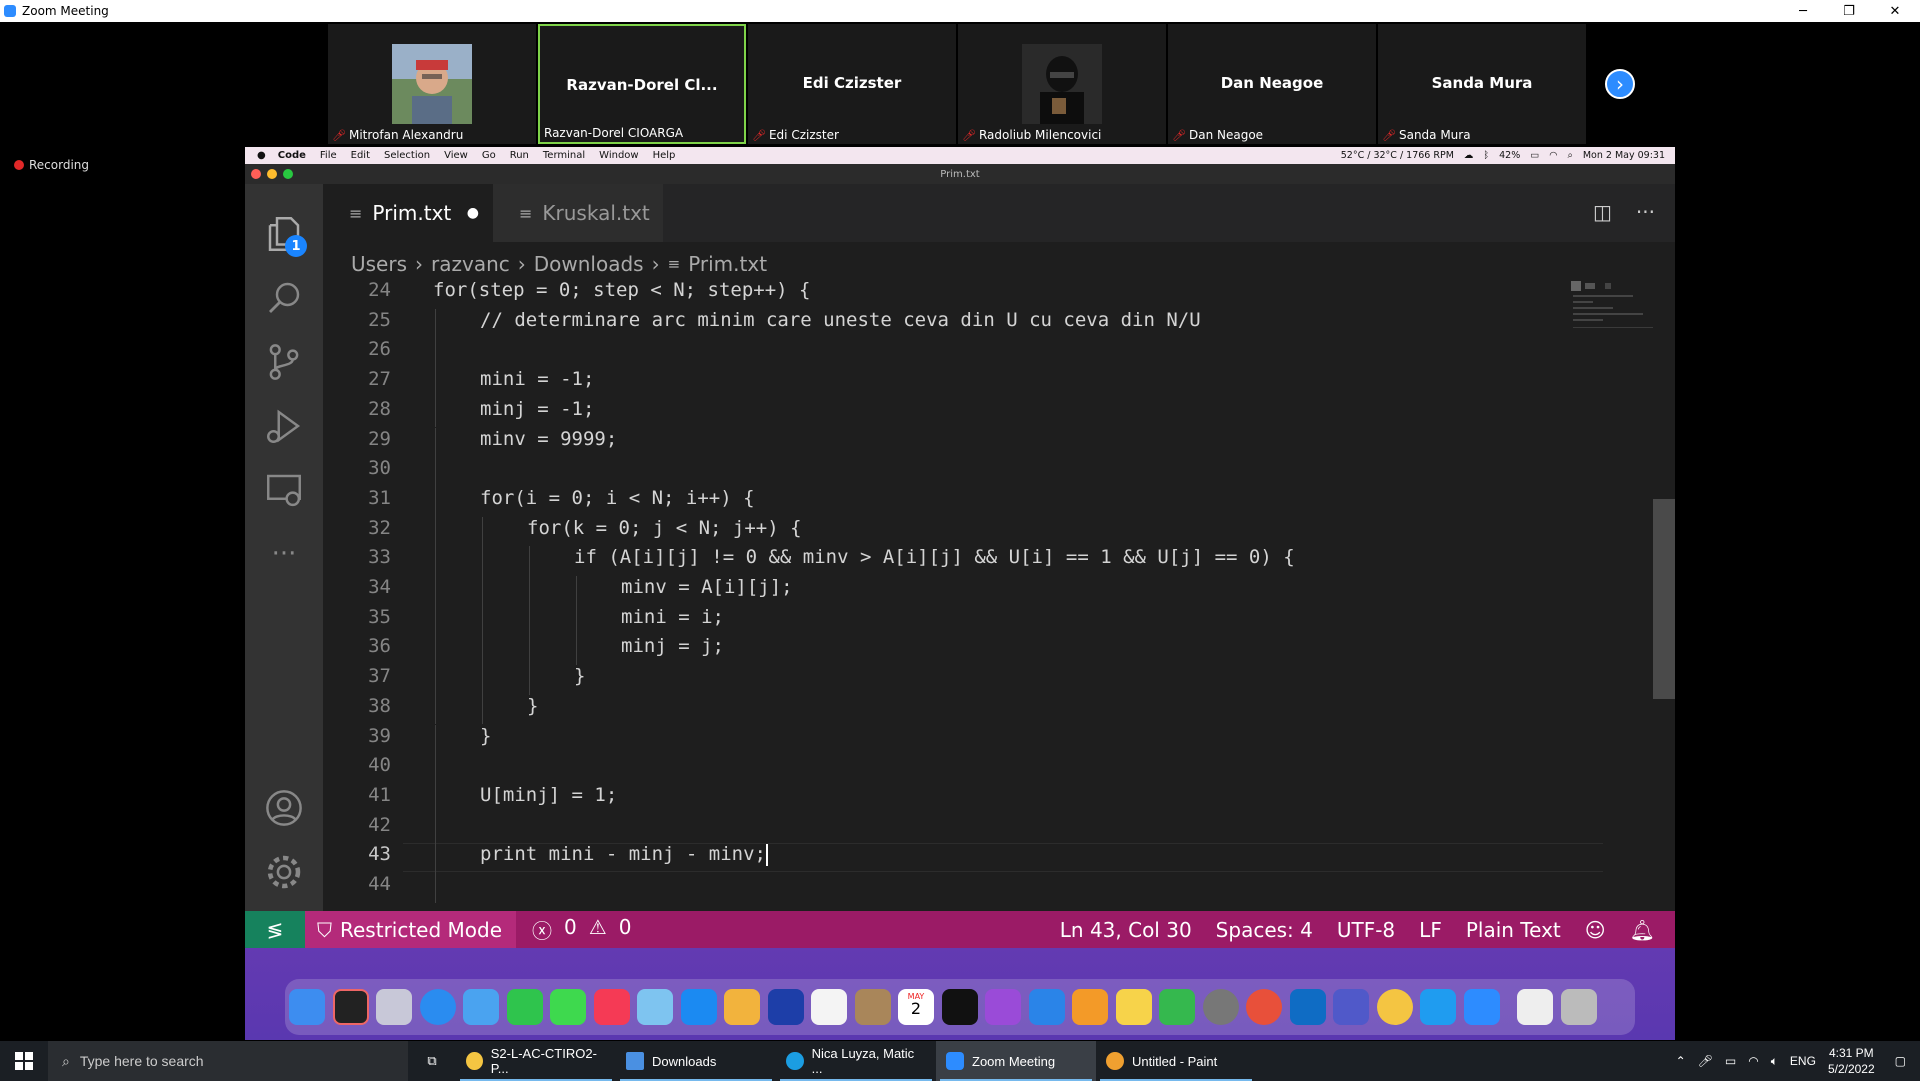 This screenshot has width=1920, height=1081. I want to click on microphone-icon: 🎤︎, so click(1705, 1061).